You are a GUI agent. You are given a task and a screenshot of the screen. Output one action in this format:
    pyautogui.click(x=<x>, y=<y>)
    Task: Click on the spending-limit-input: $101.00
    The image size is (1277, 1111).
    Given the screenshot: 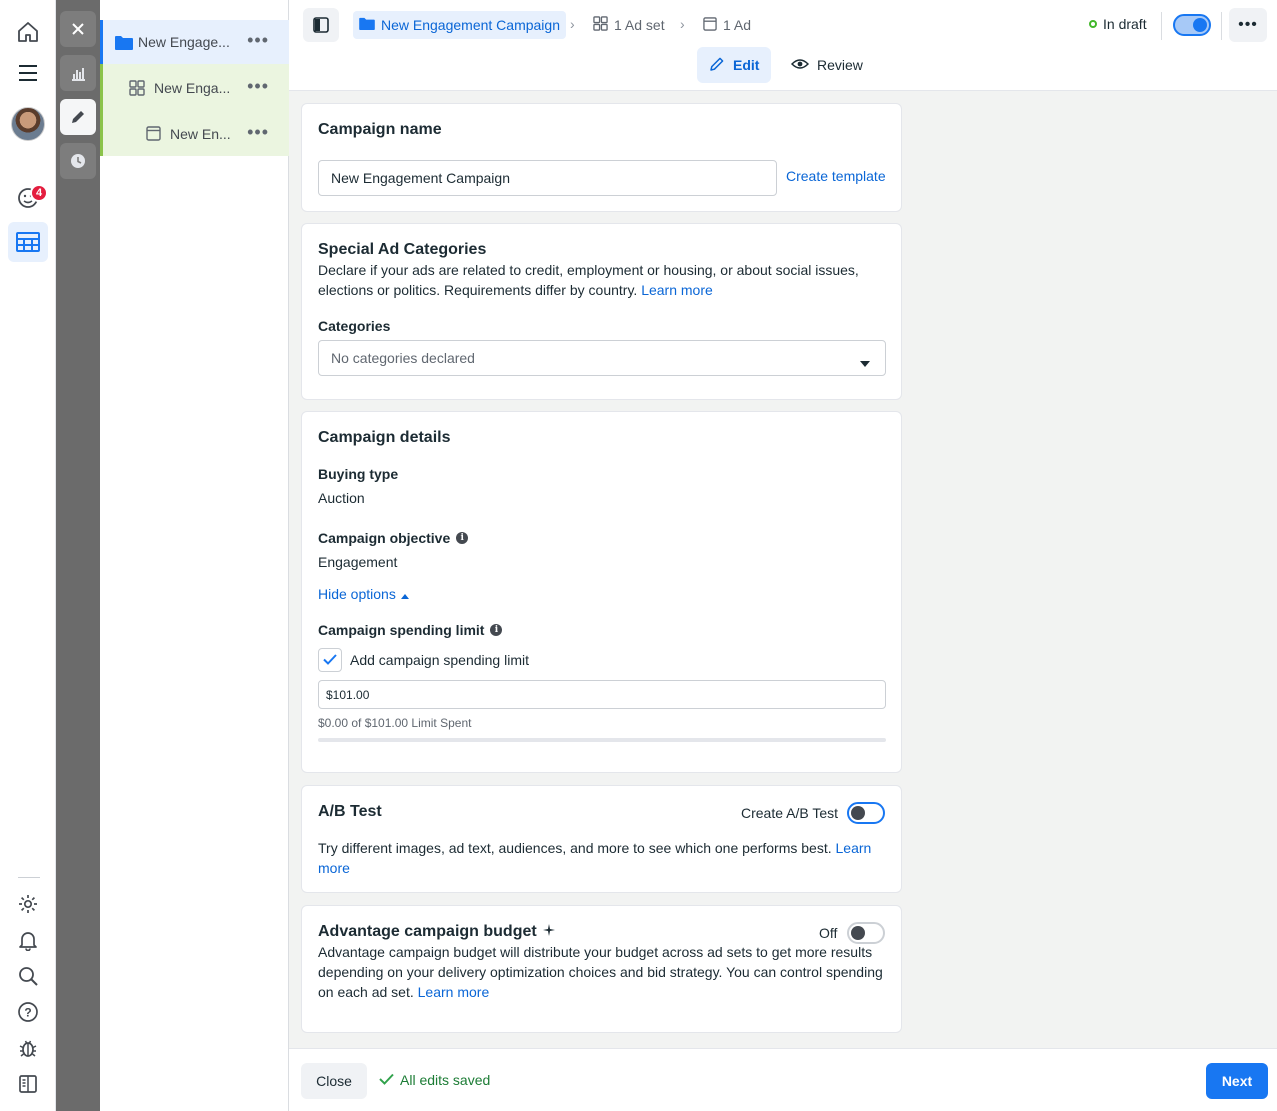 What is the action you would take?
    pyautogui.click(x=602, y=694)
    